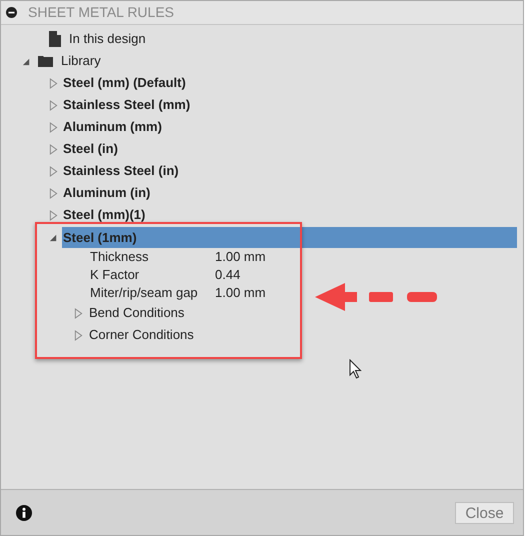 The image size is (531, 536). Describe the element at coordinates (141, 335) in the screenshot. I see `condition-group-item: Corner Conditions` at that location.